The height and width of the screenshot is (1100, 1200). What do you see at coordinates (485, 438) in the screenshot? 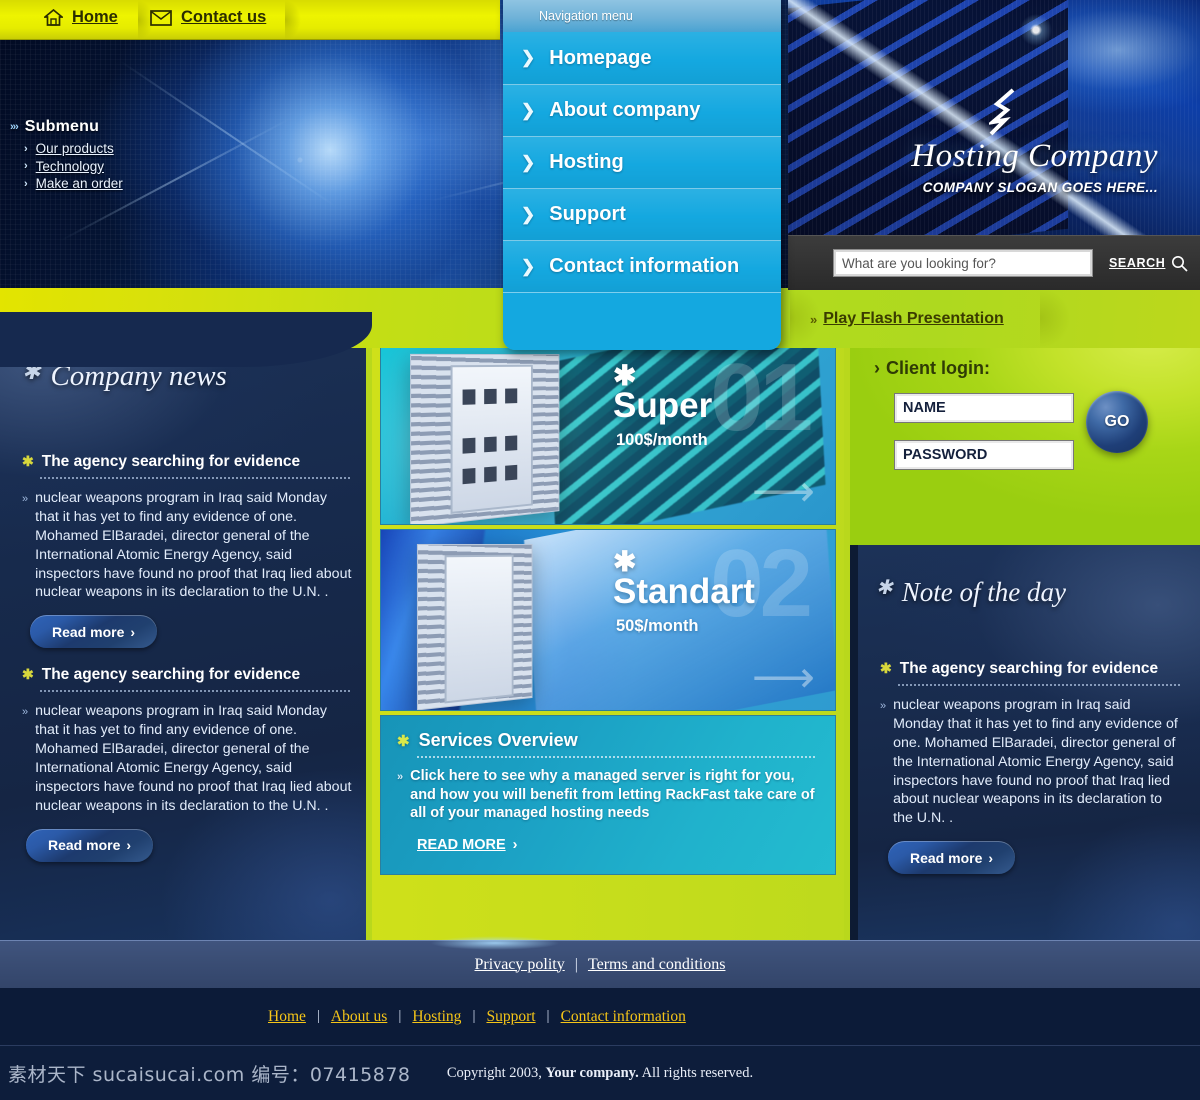
I see `server-rack-image` at bounding box center [485, 438].